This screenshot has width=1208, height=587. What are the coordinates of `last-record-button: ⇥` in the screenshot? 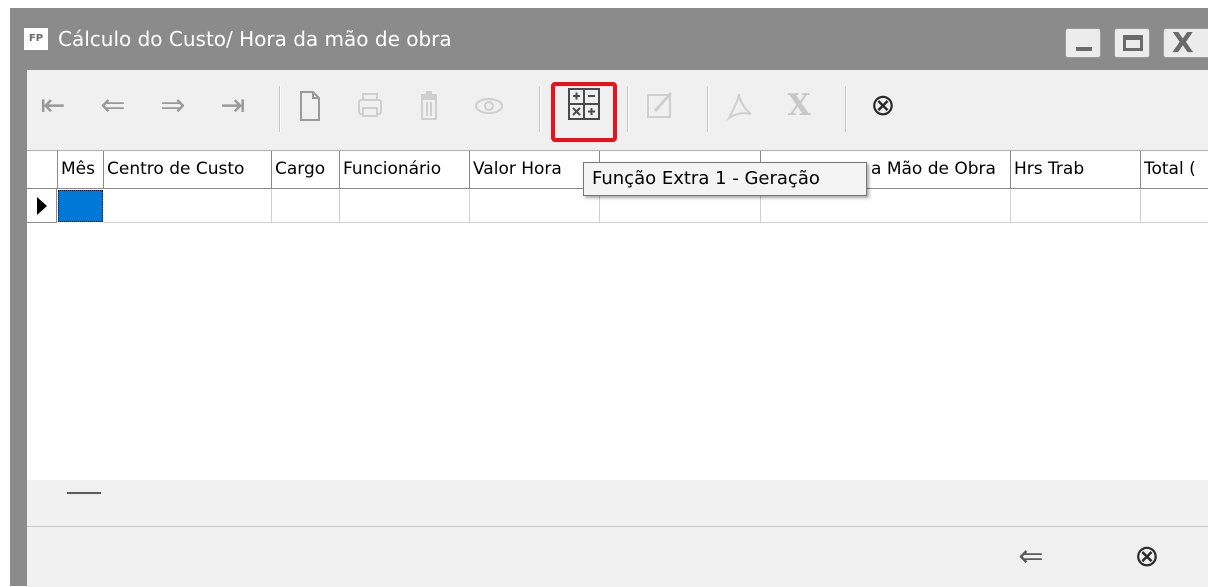 It's located at (233, 106).